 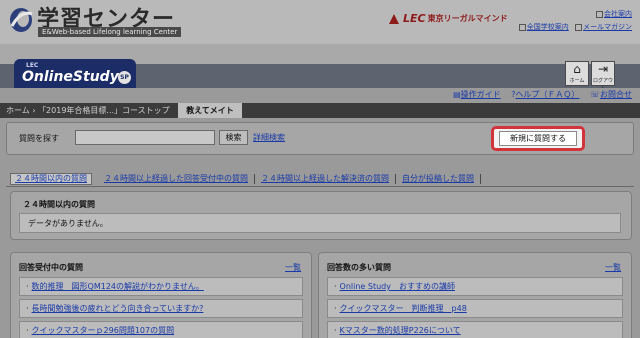 I want to click on search-panel: 質問を探す 検索 詳細検索 新規に質問する, so click(x=320, y=138).